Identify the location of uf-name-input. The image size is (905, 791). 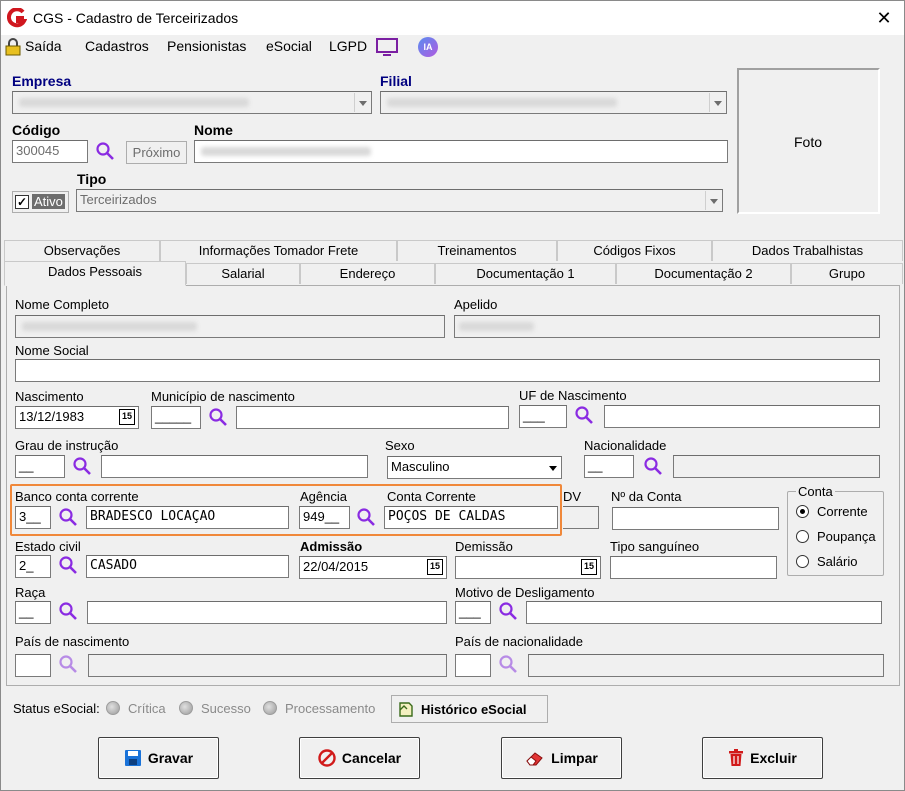
(742, 416).